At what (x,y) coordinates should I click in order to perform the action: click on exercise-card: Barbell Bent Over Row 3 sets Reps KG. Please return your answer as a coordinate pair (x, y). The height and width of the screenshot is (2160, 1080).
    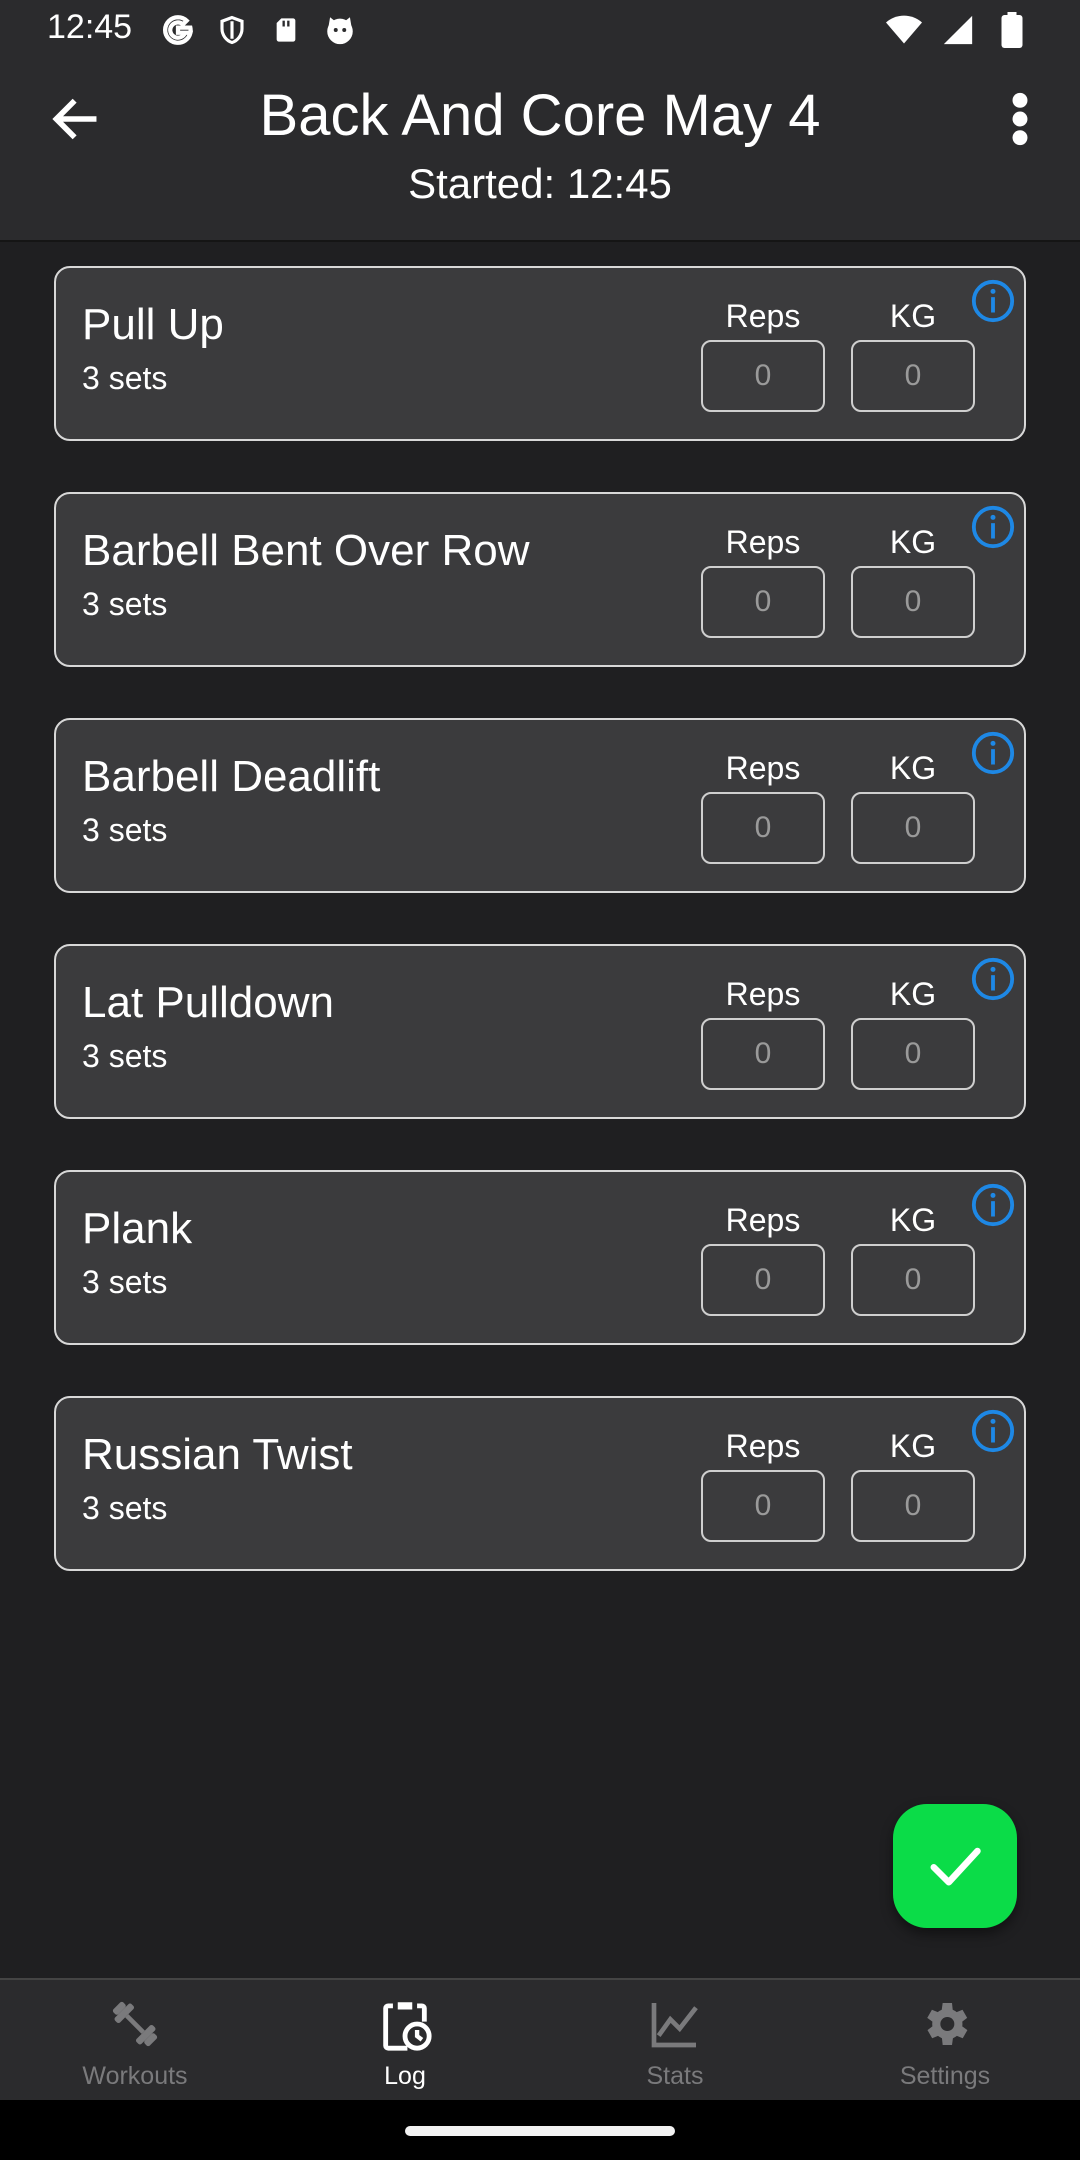
    Looking at the image, I should click on (540, 579).